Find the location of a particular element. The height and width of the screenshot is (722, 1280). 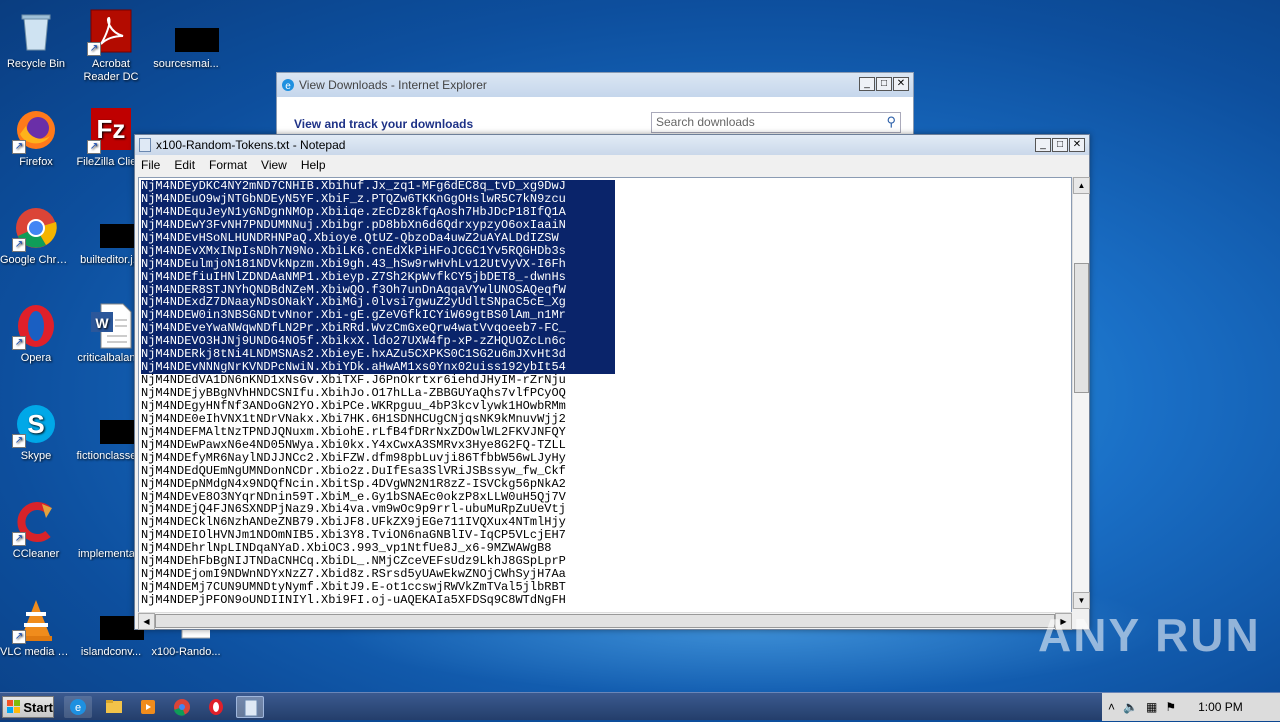

scroll-down-arrow-icon: ▼ is located at coordinates (1081, 600).